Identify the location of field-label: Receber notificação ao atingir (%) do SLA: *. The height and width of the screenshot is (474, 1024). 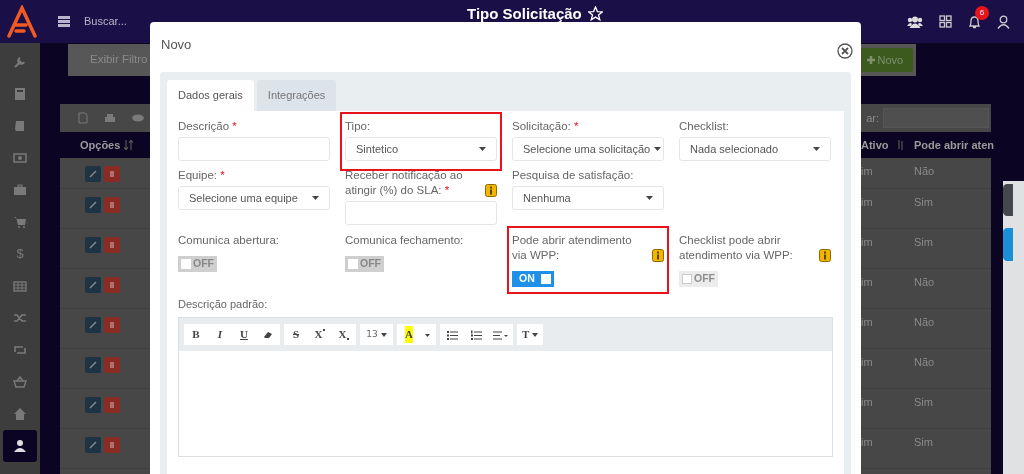
(404, 183).